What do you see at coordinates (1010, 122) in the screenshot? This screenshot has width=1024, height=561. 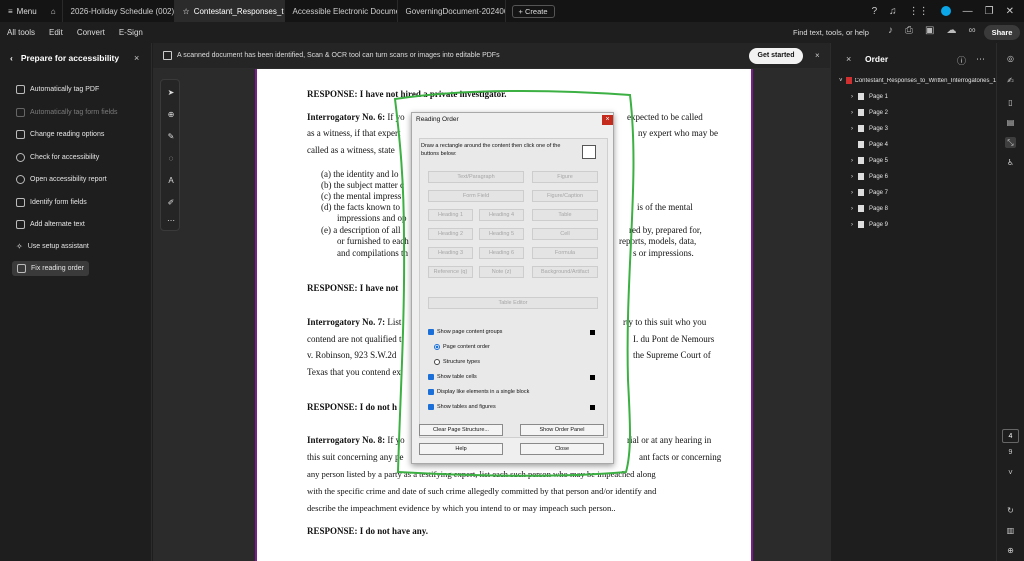 I see `document-icon: ▤` at bounding box center [1010, 122].